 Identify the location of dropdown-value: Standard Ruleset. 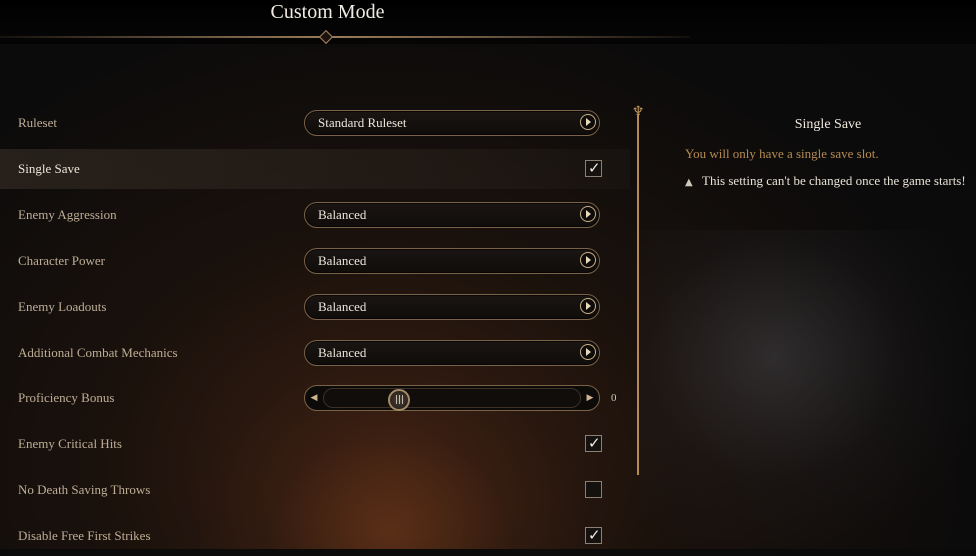
(362, 122).